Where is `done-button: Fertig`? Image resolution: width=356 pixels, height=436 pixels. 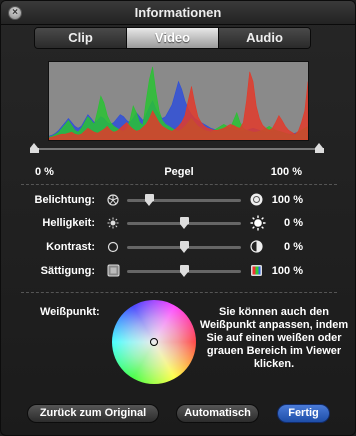
done-button: Fertig is located at coordinates (303, 413).